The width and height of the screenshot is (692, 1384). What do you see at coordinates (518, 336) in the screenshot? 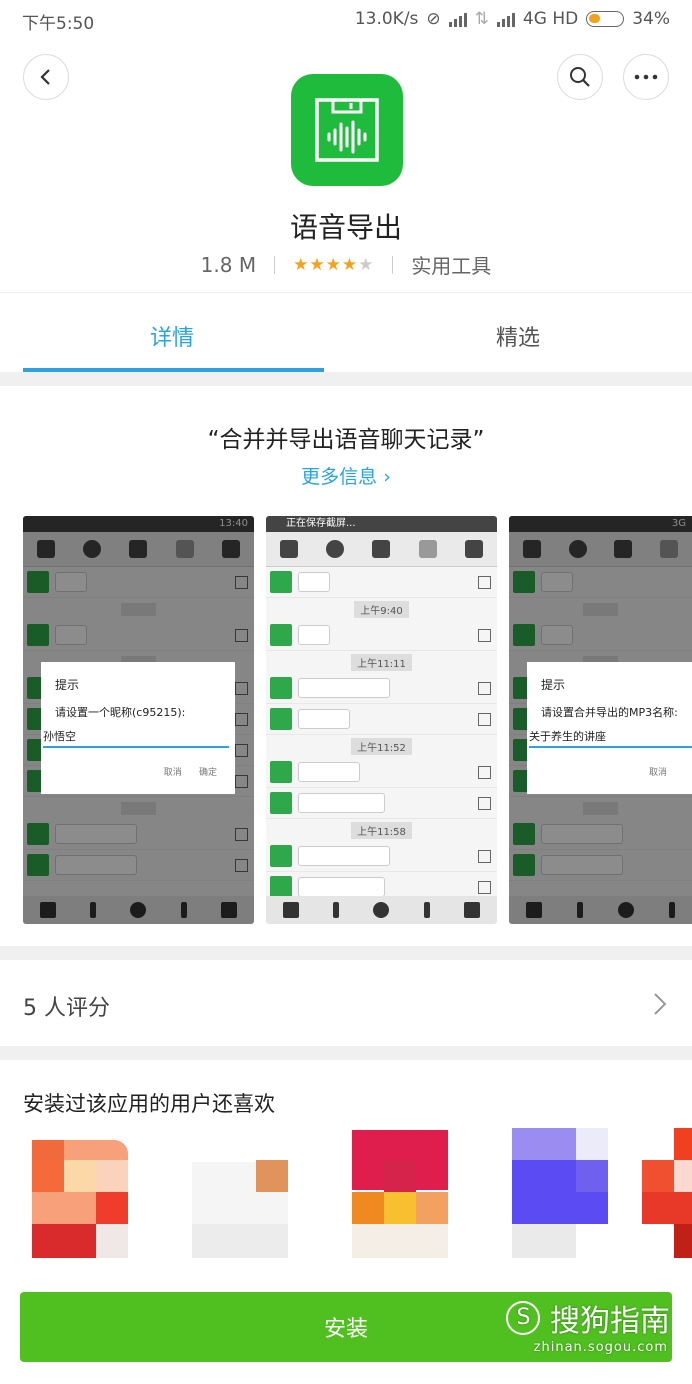
I see `tab-featured: 精选` at bounding box center [518, 336].